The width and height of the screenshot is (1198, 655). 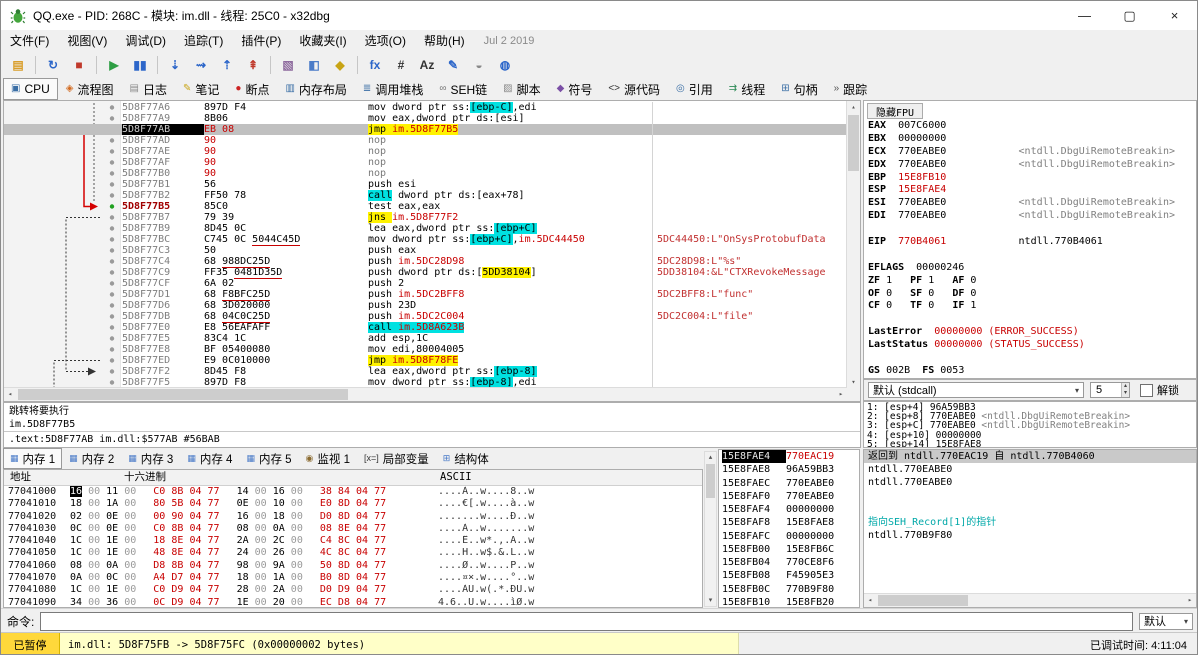 What do you see at coordinates (1030, 203) in the screenshot?
I see `register-line: ESI 770EABE0 <ntdll.DbgUiRemoteBreakin>` at bounding box center [1030, 203].